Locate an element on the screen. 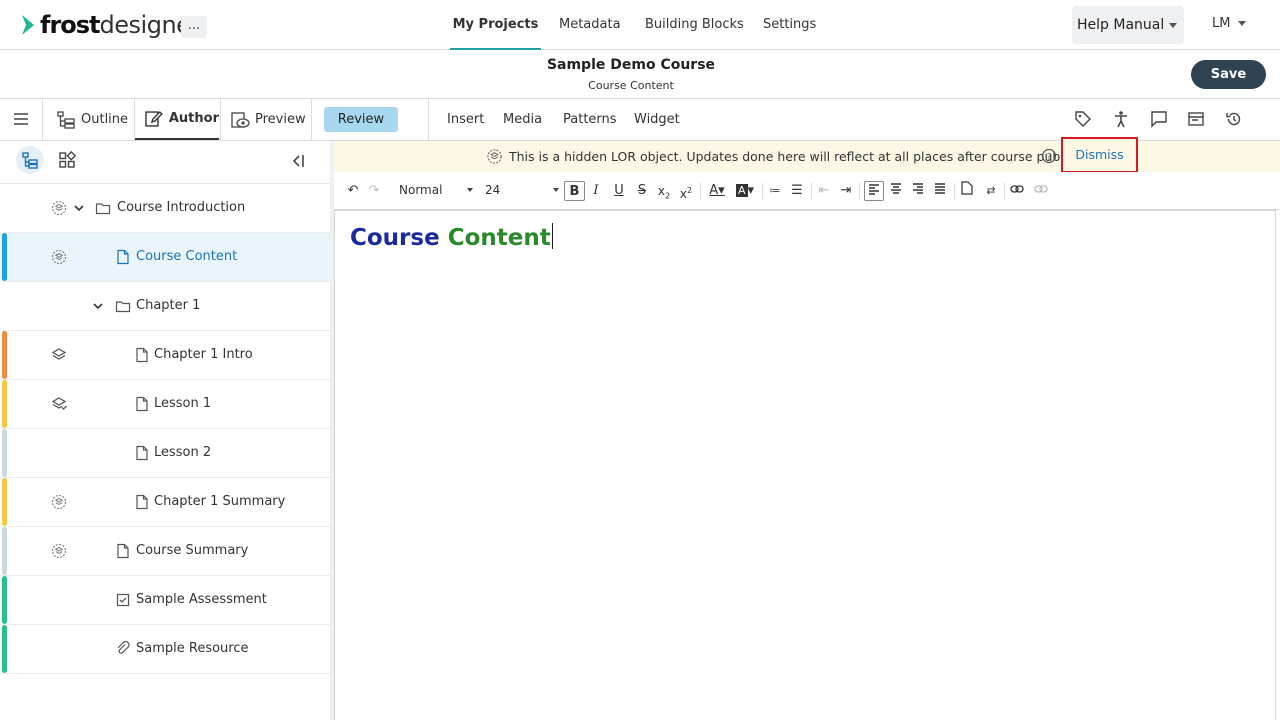 Image resolution: width=1280 pixels, height=720 pixels. tab-author: Author is located at coordinates (177, 119).